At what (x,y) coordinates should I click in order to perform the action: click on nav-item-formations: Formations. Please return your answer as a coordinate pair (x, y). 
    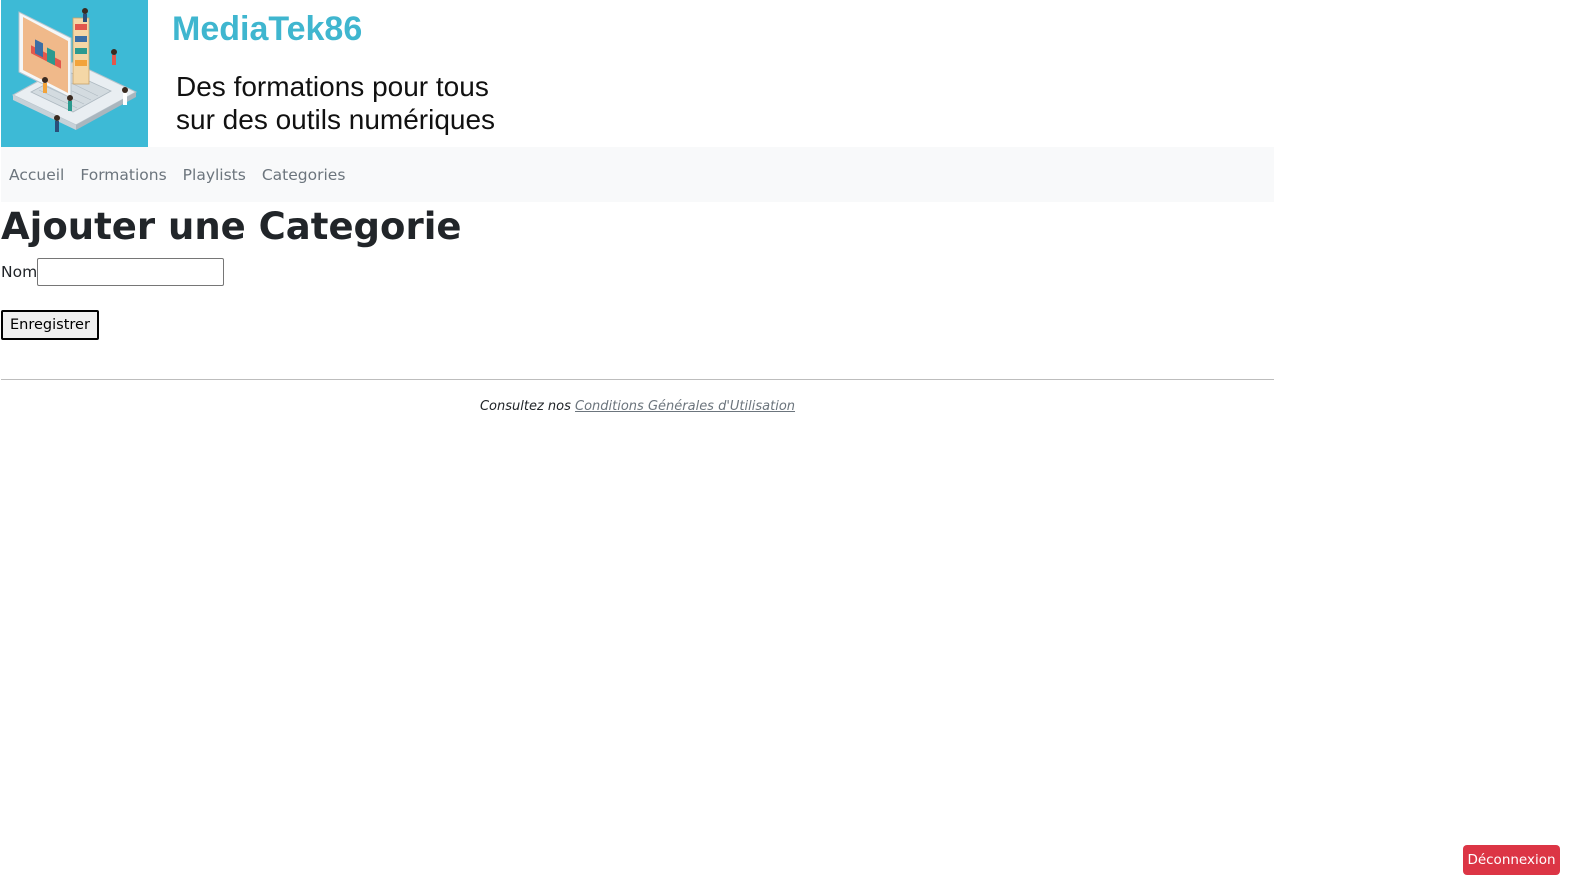
    Looking at the image, I should click on (123, 175).